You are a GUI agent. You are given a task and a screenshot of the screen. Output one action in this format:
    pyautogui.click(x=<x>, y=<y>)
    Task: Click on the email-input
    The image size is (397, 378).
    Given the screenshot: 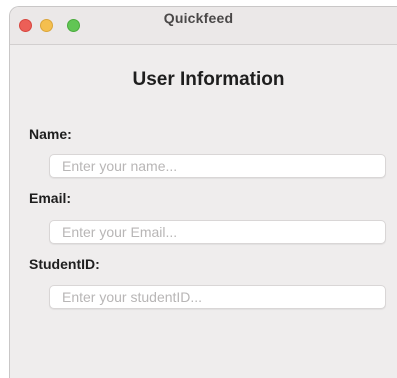 What is the action you would take?
    pyautogui.click(x=217, y=232)
    